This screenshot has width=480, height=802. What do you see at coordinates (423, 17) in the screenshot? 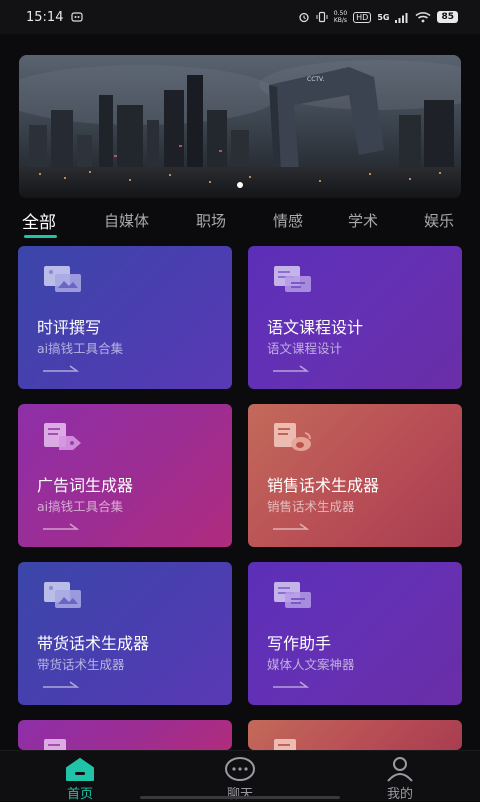
I see `wifi-icon` at bounding box center [423, 17].